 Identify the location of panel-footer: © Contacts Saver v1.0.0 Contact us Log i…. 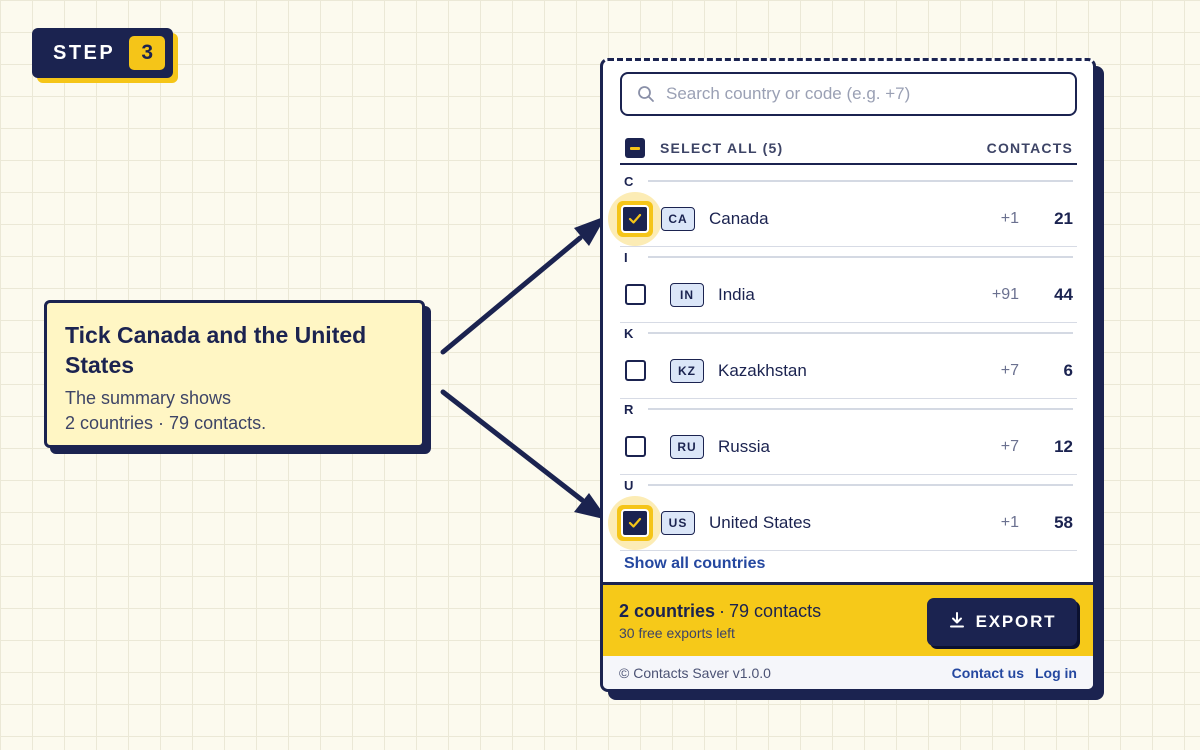
(848, 672).